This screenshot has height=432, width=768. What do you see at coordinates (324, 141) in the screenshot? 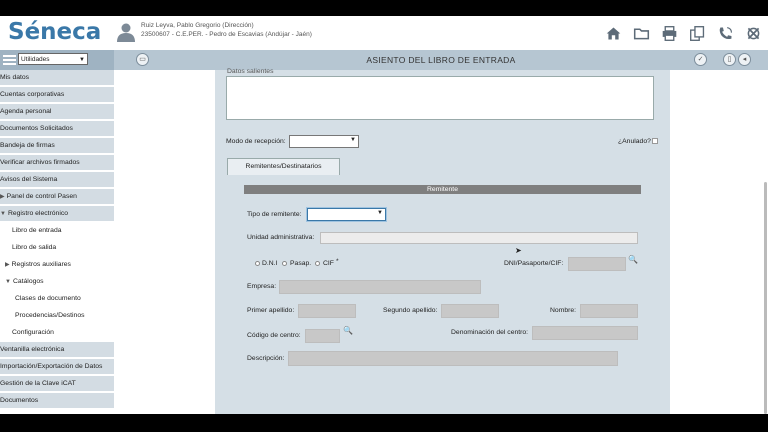
I see `modo-recepcion-select: ▼` at bounding box center [324, 141].